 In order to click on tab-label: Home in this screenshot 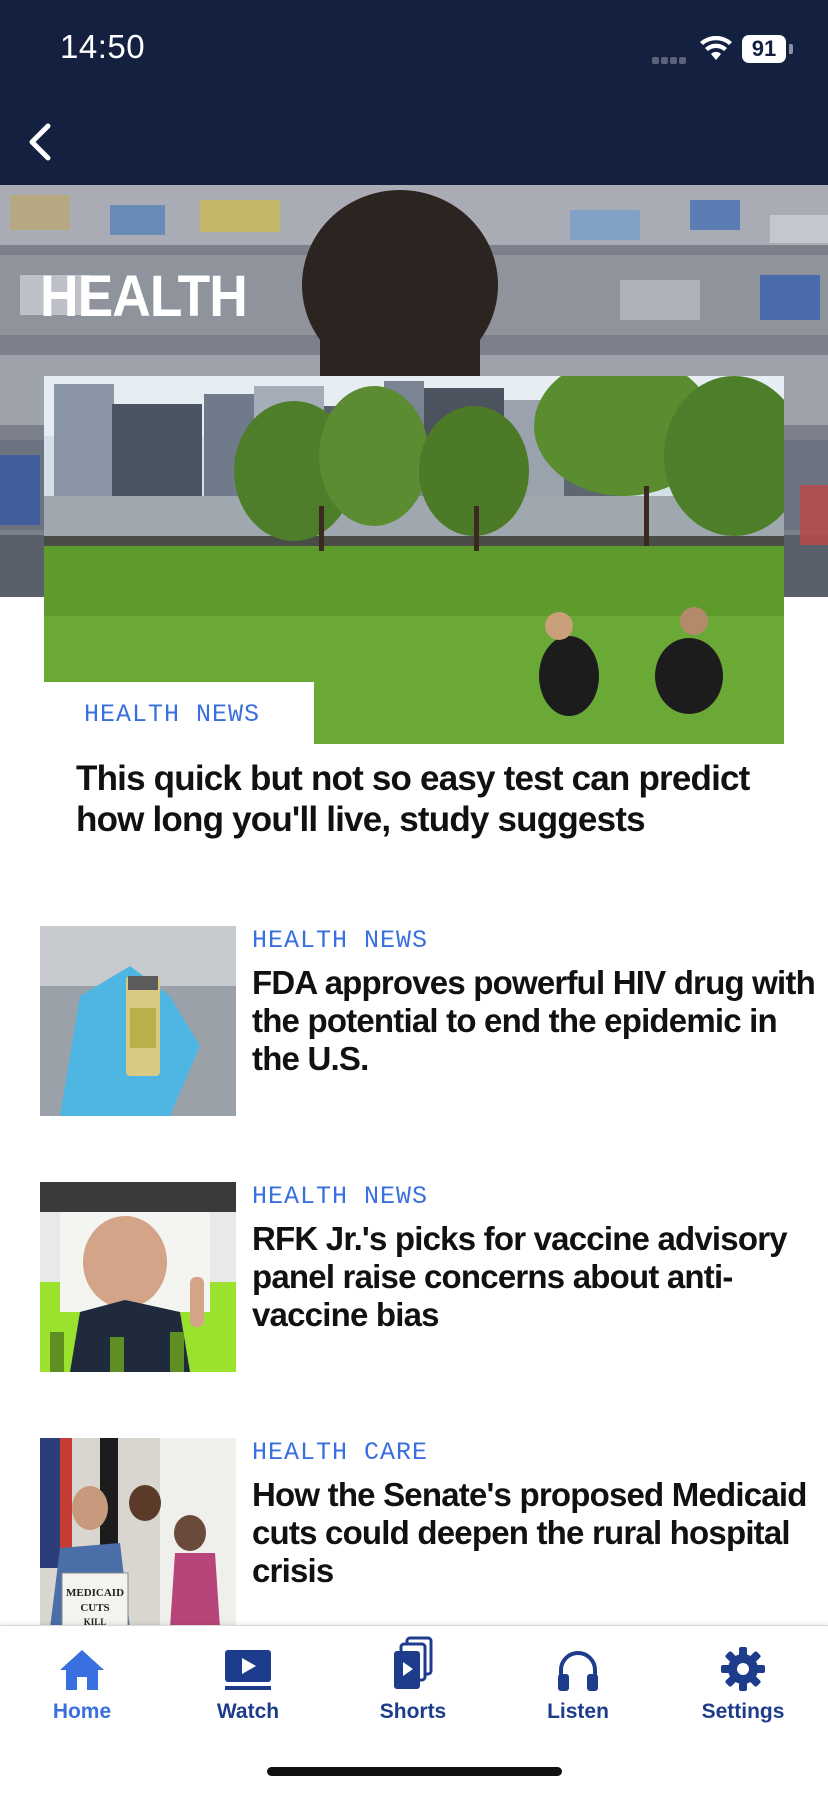, I will do `click(82, 1711)`.